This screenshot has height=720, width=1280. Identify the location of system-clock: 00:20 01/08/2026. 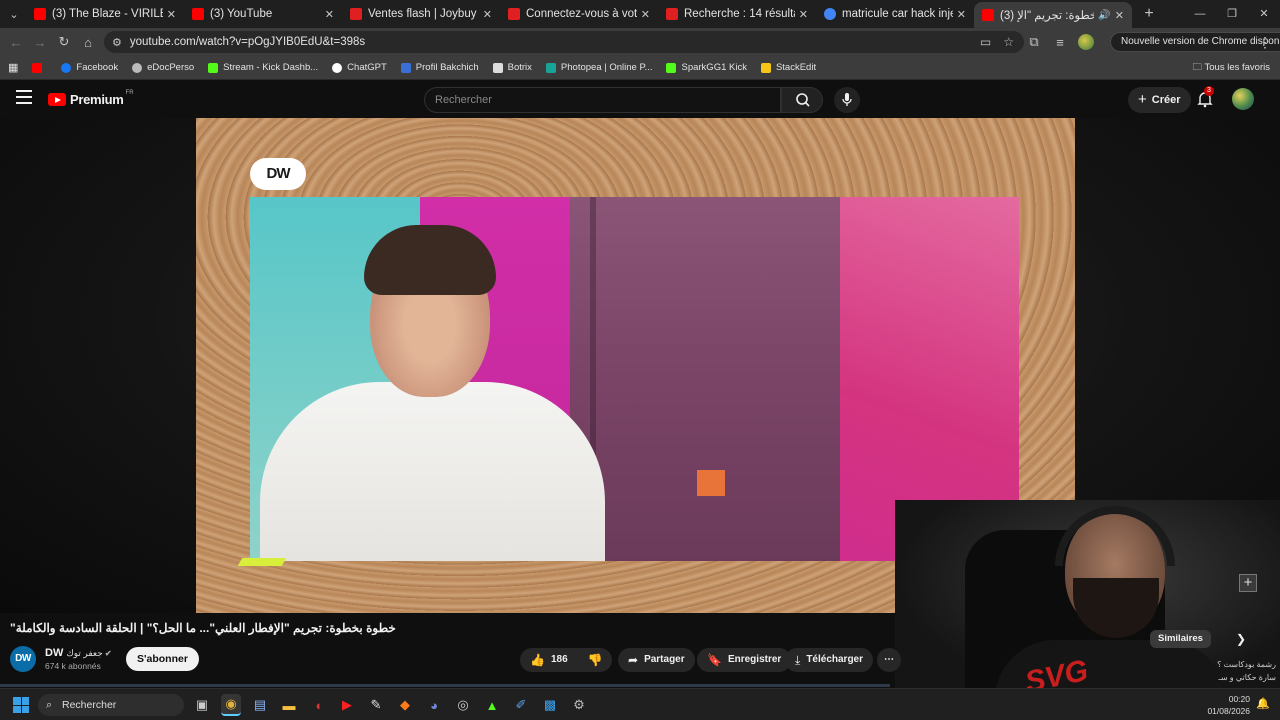
(1228, 705).